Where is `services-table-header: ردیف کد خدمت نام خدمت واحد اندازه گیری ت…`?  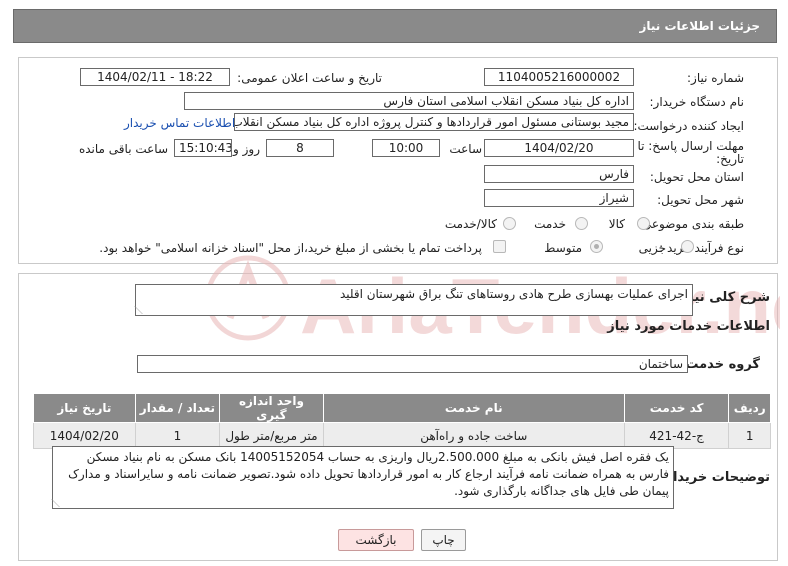
services-table-header: ردیف کد خدمت نام خدمت واحد اندازه گیری ت… is located at coordinates (402, 408).